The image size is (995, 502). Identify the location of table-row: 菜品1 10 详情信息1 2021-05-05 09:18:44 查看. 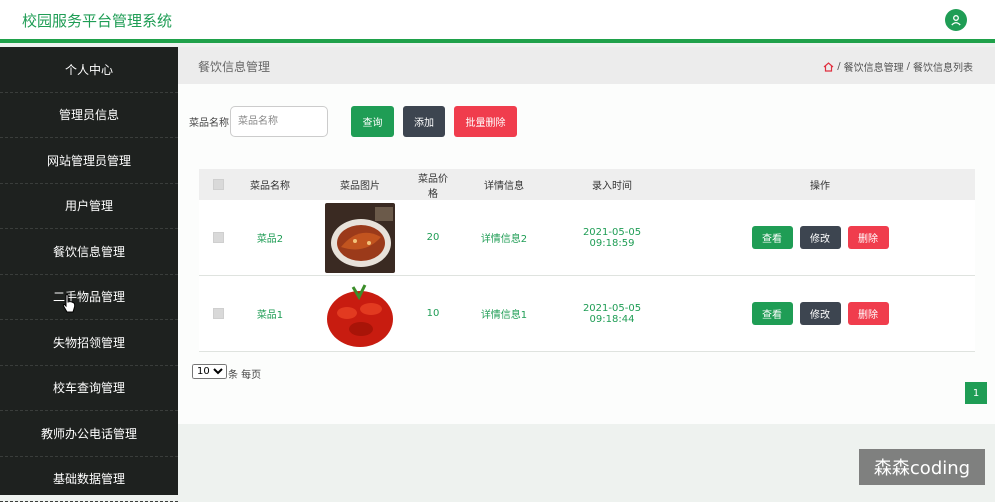
(587, 314).